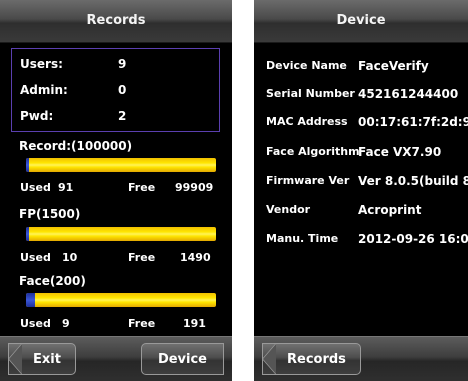 The image size is (468, 381). I want to click on device-name-value: FaceVerify, so click(393, 66).